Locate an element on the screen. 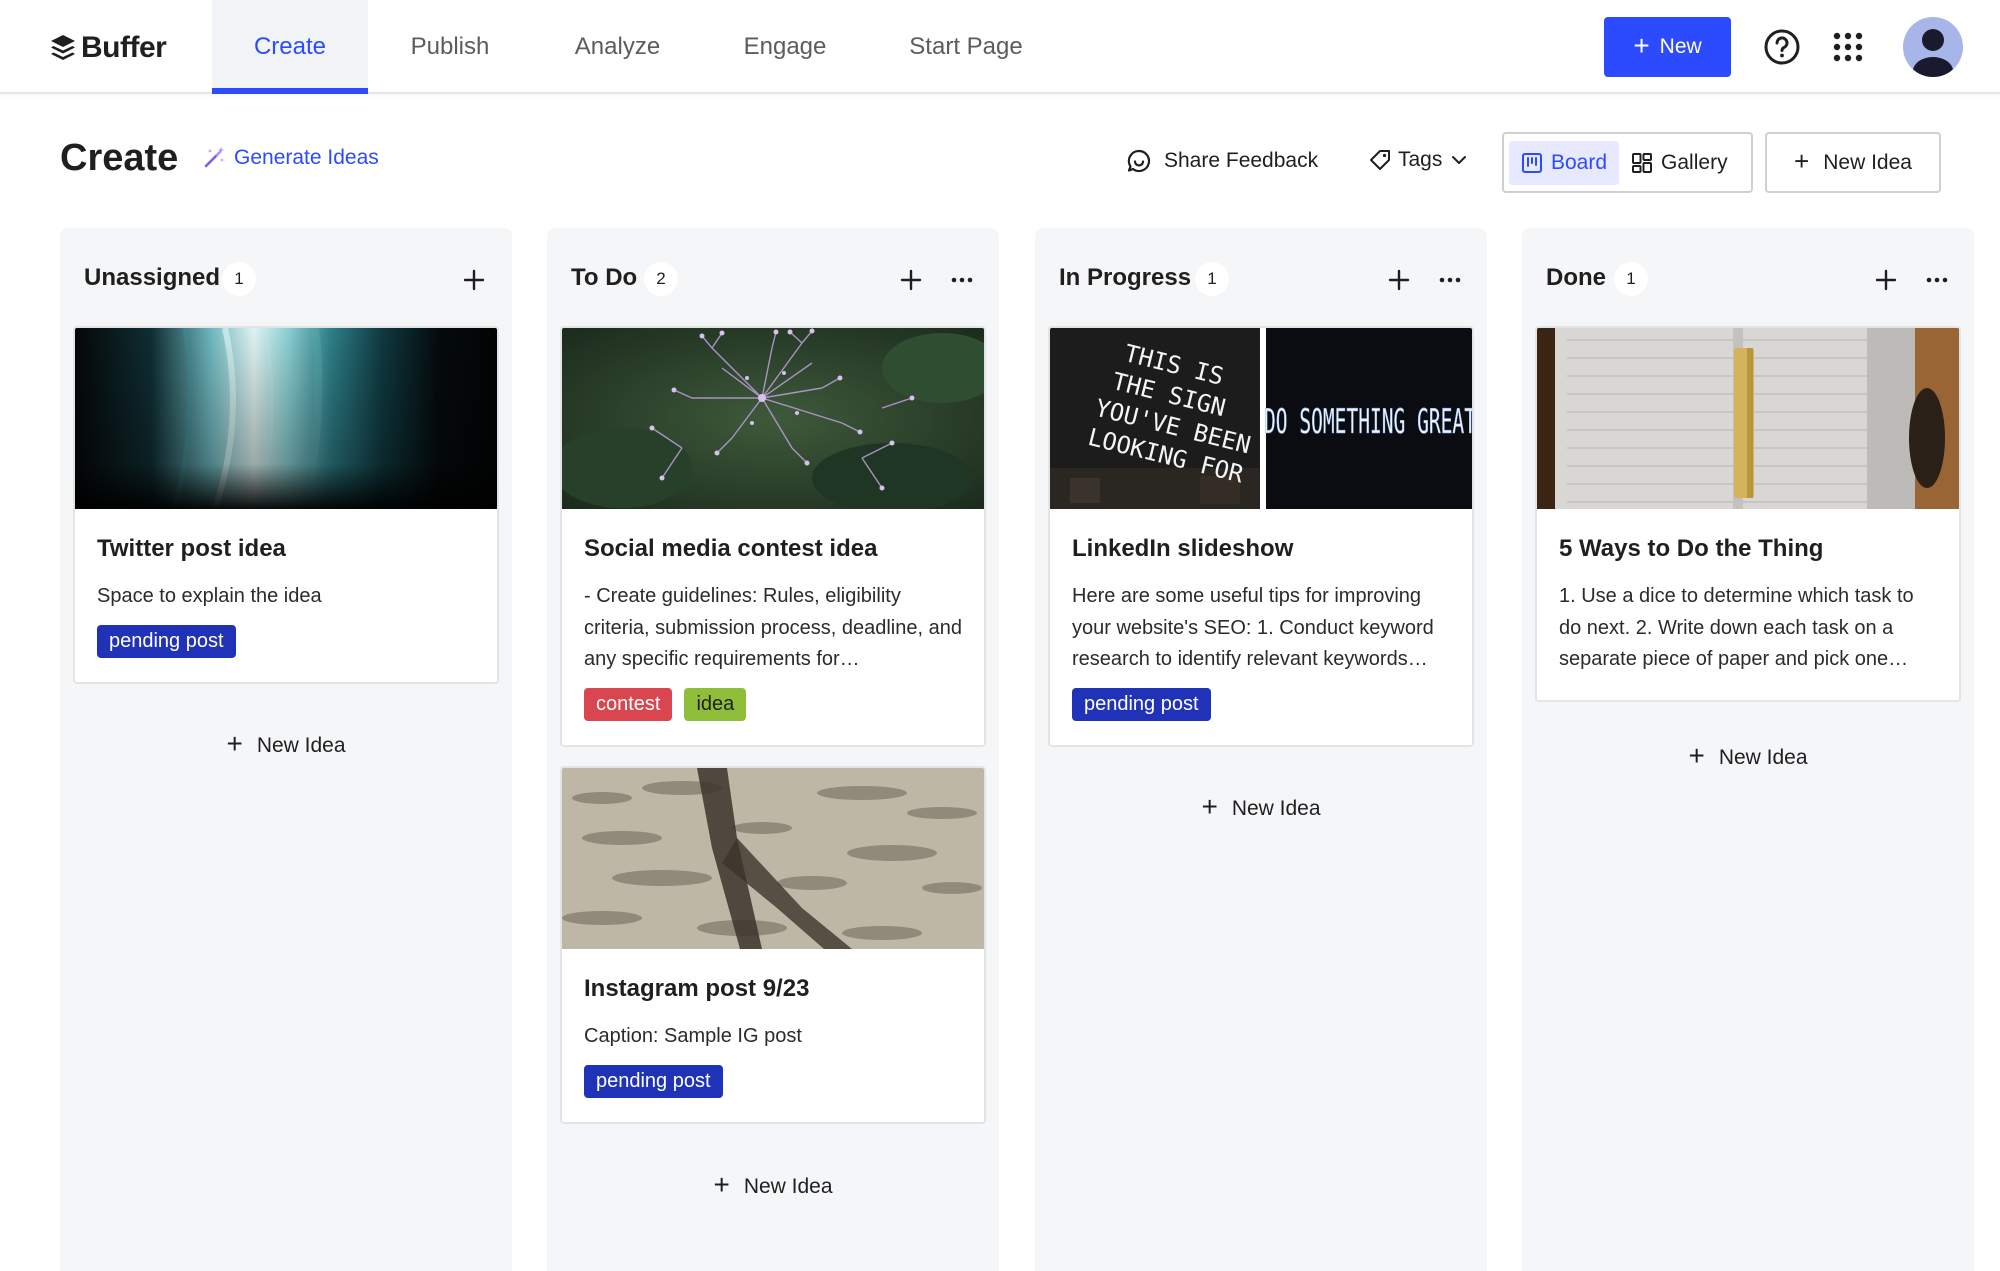 This screenshot has width=2000, height=1271. purple-flowers-image is located at coordinates (773, 418).